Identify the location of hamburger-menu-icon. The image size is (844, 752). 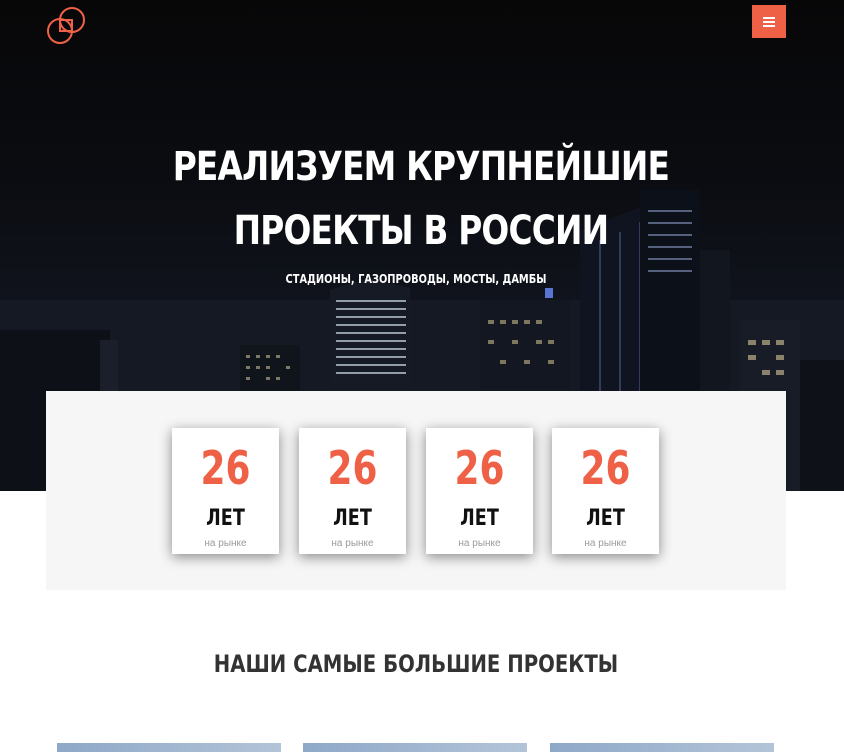
(769, 21).